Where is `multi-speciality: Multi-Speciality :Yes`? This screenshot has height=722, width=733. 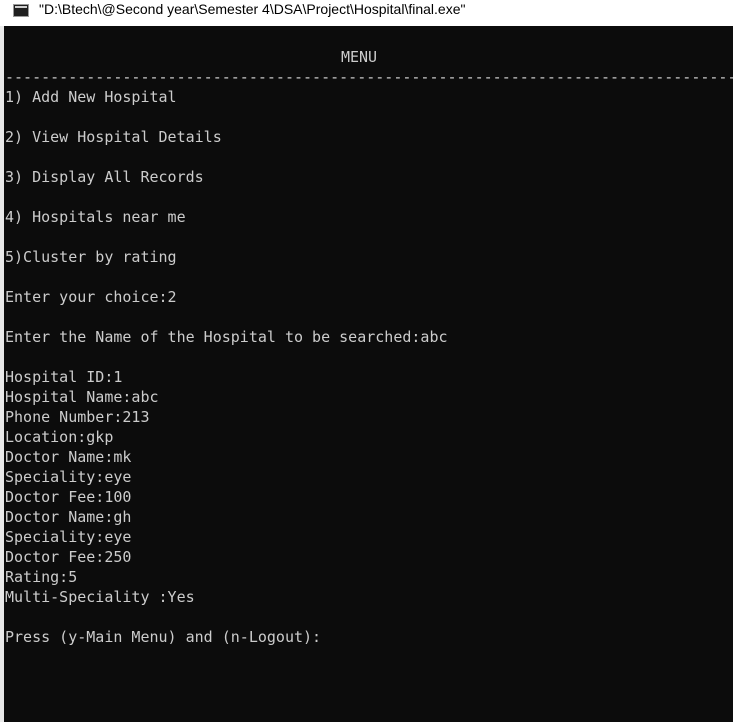
multi-speciality: Multi-Speciality :Yes is located at coordinates (100, 597).